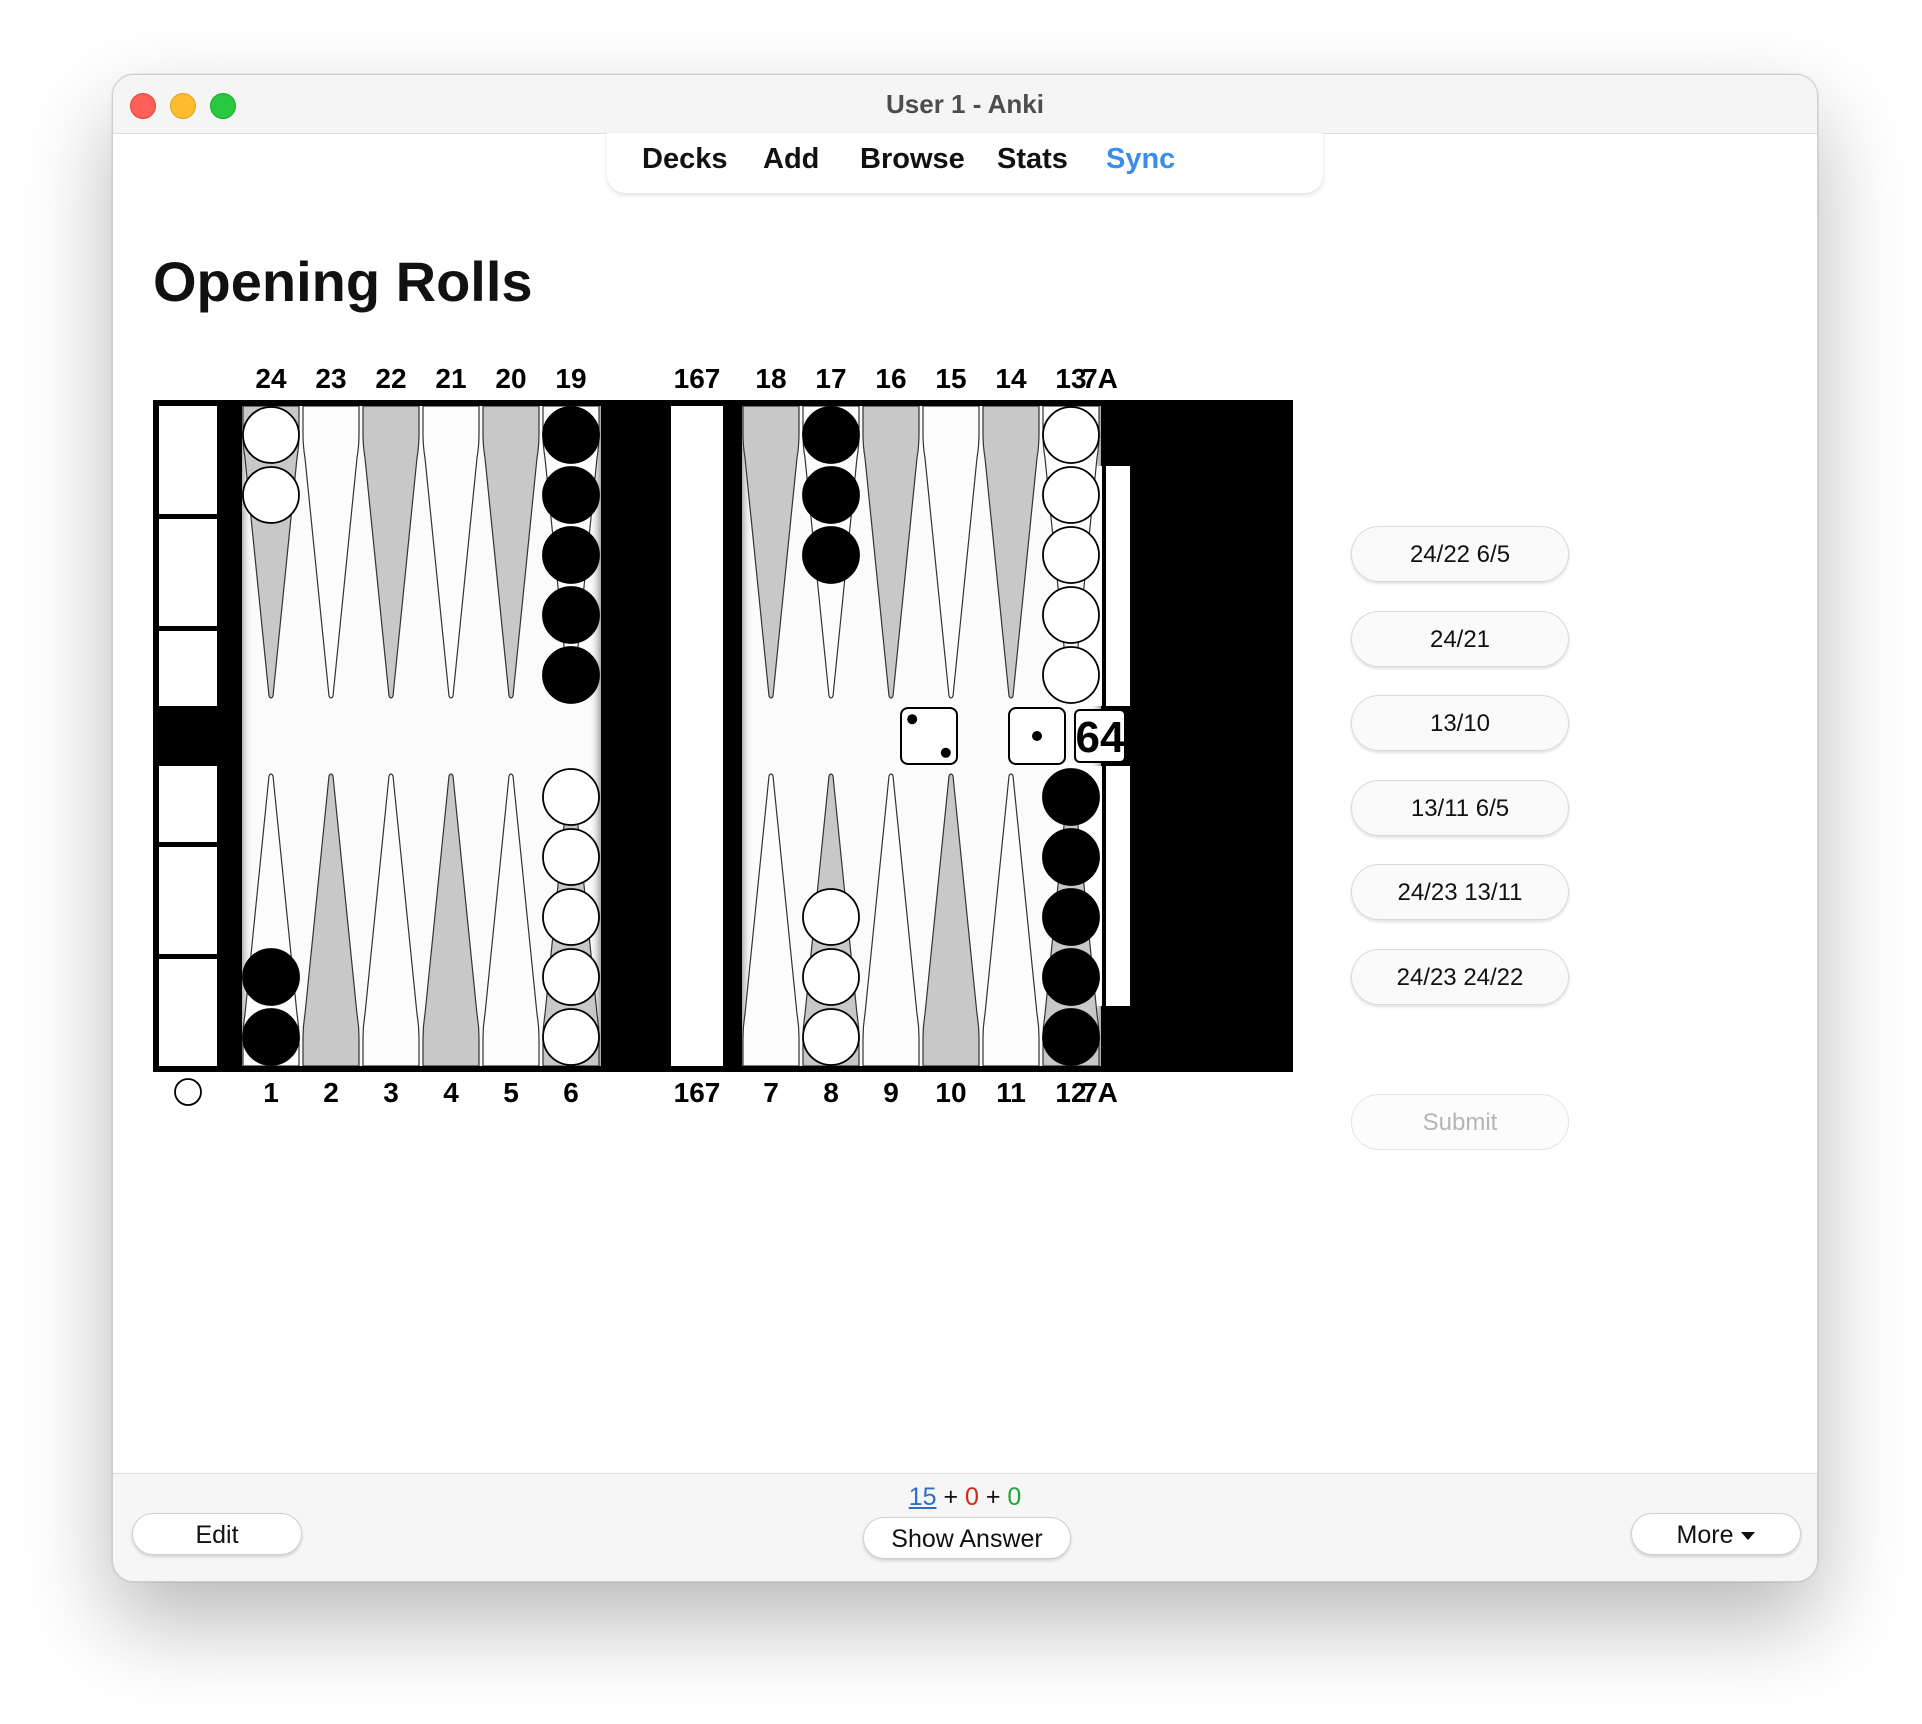  What do you see at coordinates (1460, 892) in the screenshot?
I see `move-option-button: 24/23 13/11` at bounding box center [1460, 892].